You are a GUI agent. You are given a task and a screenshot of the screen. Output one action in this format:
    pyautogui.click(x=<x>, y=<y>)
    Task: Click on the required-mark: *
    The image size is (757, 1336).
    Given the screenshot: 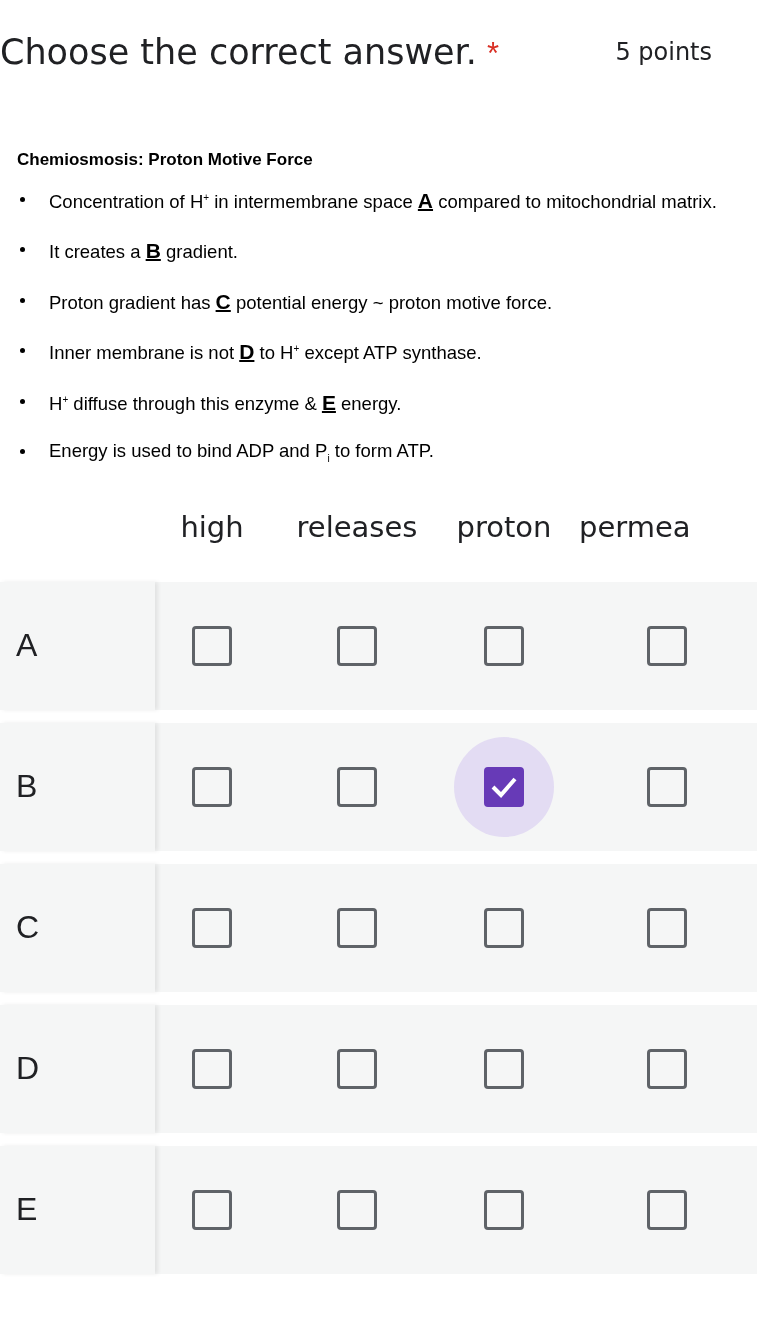 What is the action you would take?
    pyautogui.click(x=492, y=54)
    